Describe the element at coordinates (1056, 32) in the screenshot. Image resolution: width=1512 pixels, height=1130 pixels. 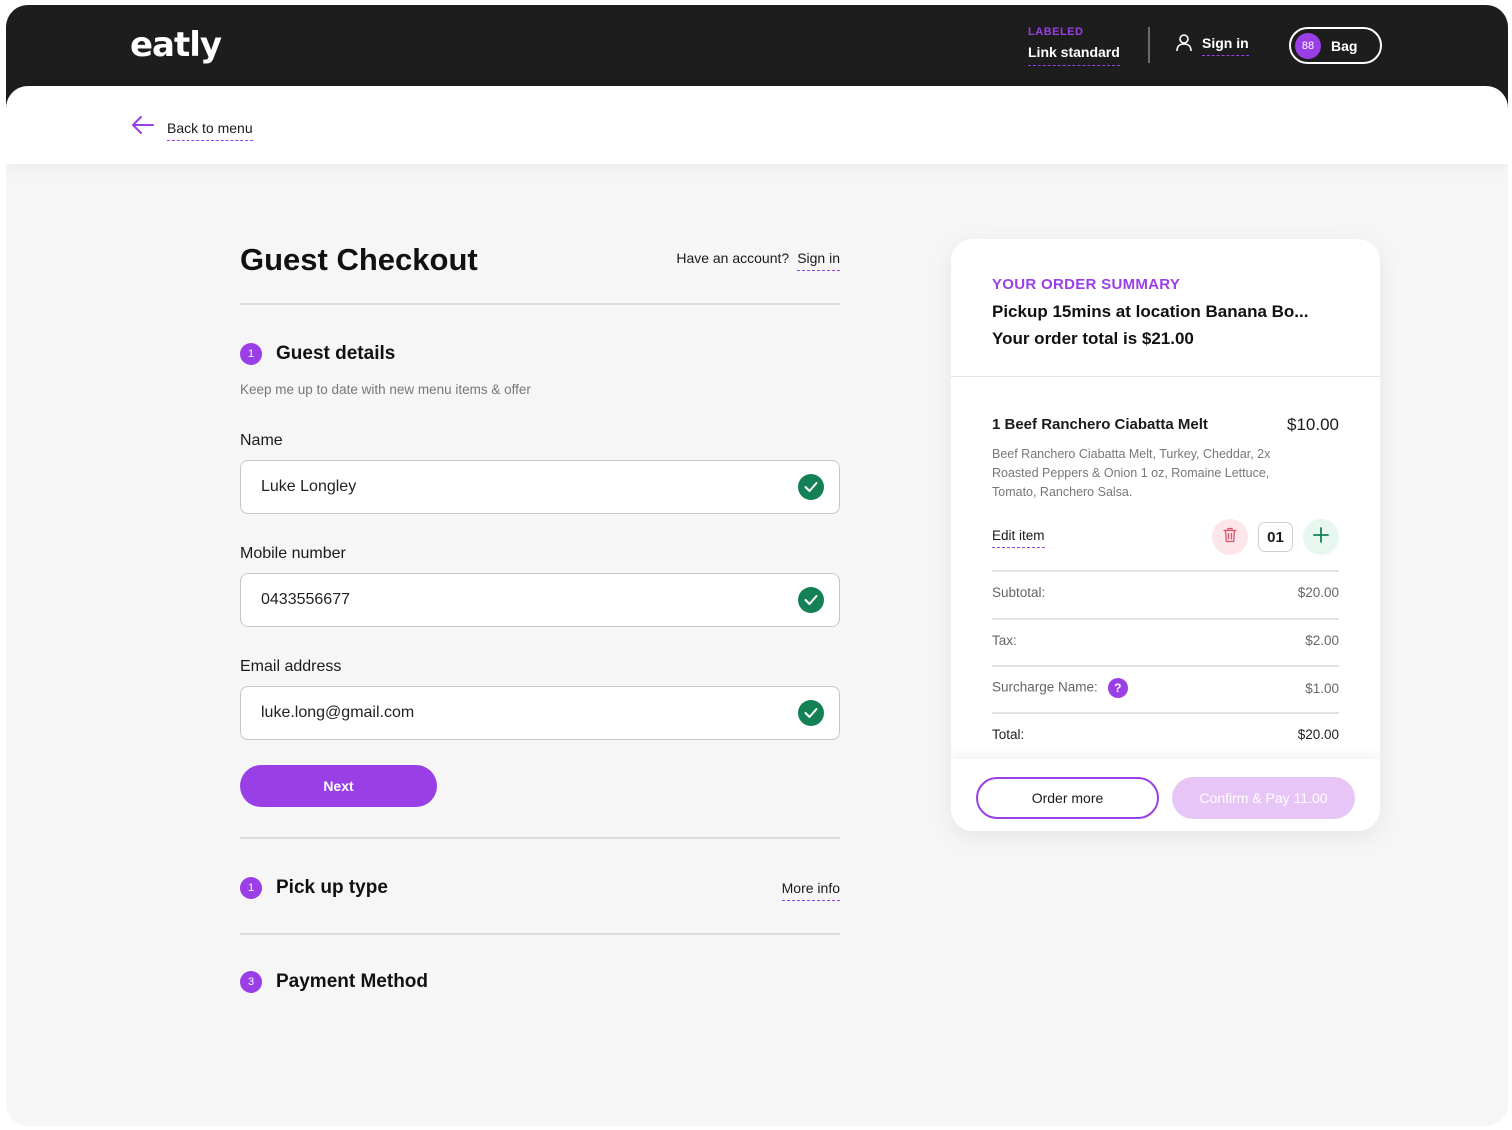
I see `link-standard-label: LABELED` at that location.